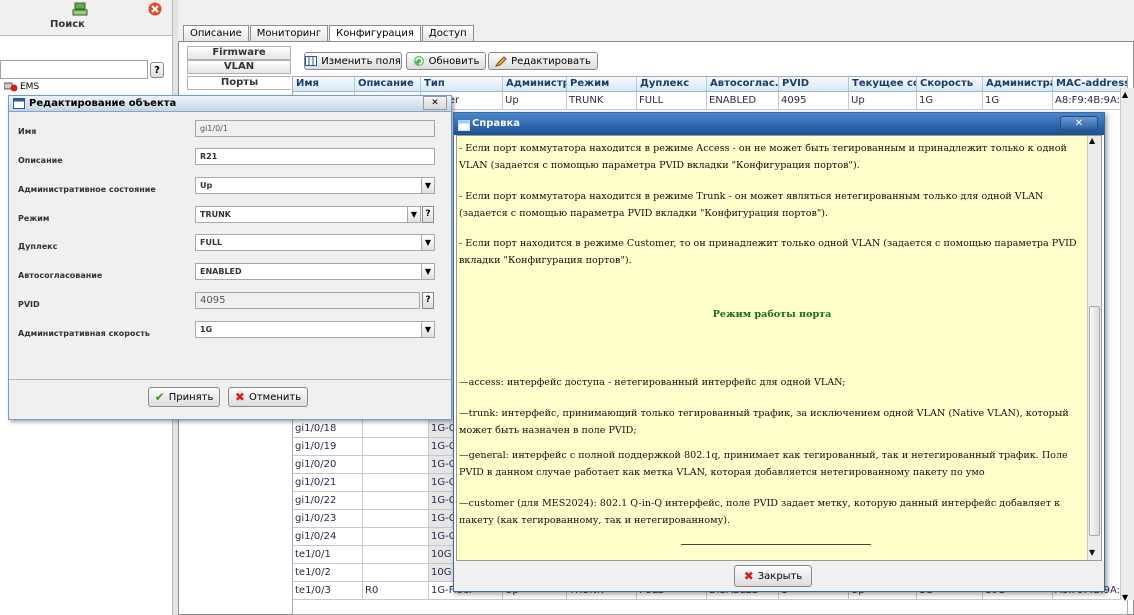  Describe the element at coordinates (216, 33) in the screenshot. I see `tab-description: Описание` at that location.